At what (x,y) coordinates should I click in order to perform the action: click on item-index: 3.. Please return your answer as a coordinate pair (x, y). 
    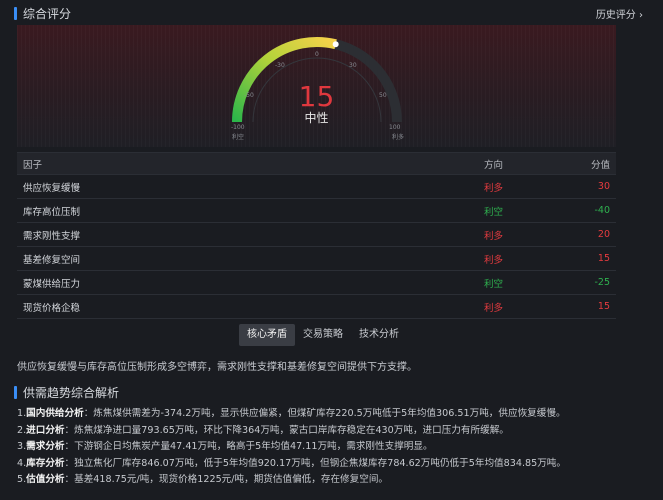
    Looking at the image, I should click on (22, 446).